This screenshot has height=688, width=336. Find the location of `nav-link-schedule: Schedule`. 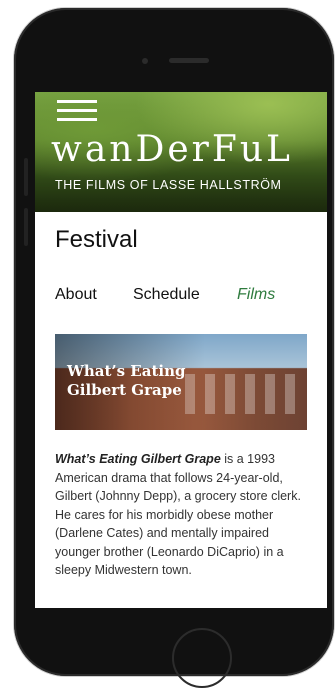

nav-link-schedule: Schedule is located at coordinates (185, 295).